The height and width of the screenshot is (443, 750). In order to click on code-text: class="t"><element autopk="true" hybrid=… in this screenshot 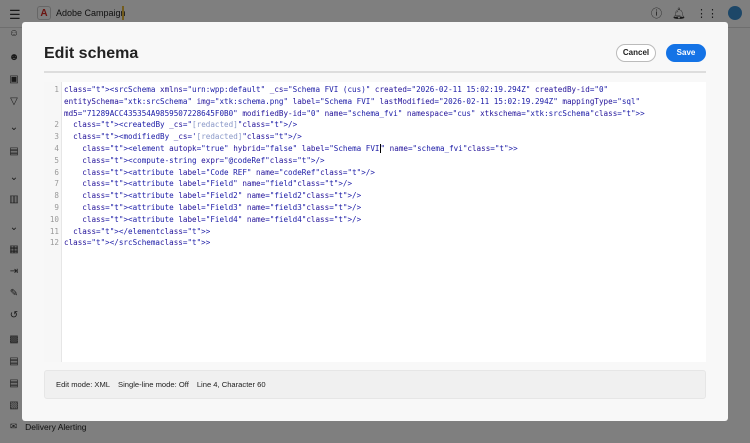, I will do `click(365, 149)`.